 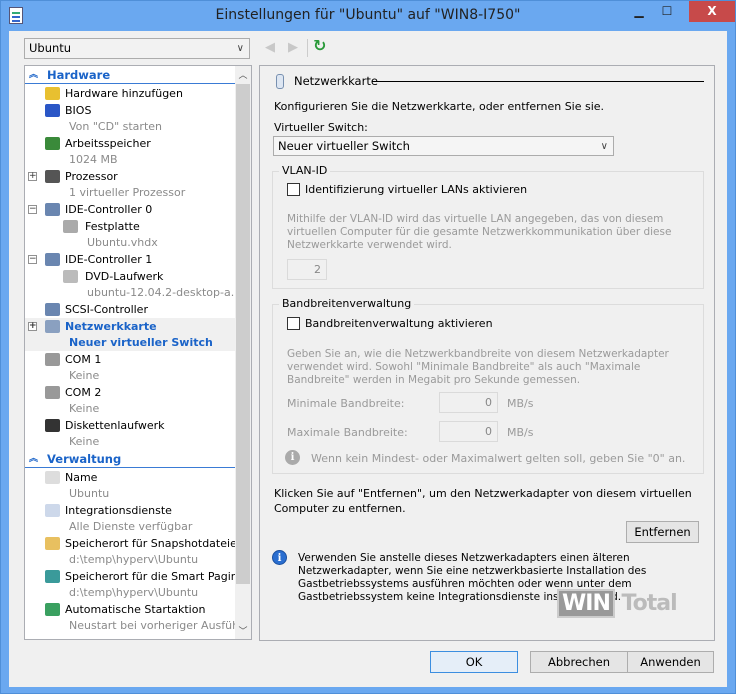 I want to click on com-port-icon, so click(x=52, y=392).